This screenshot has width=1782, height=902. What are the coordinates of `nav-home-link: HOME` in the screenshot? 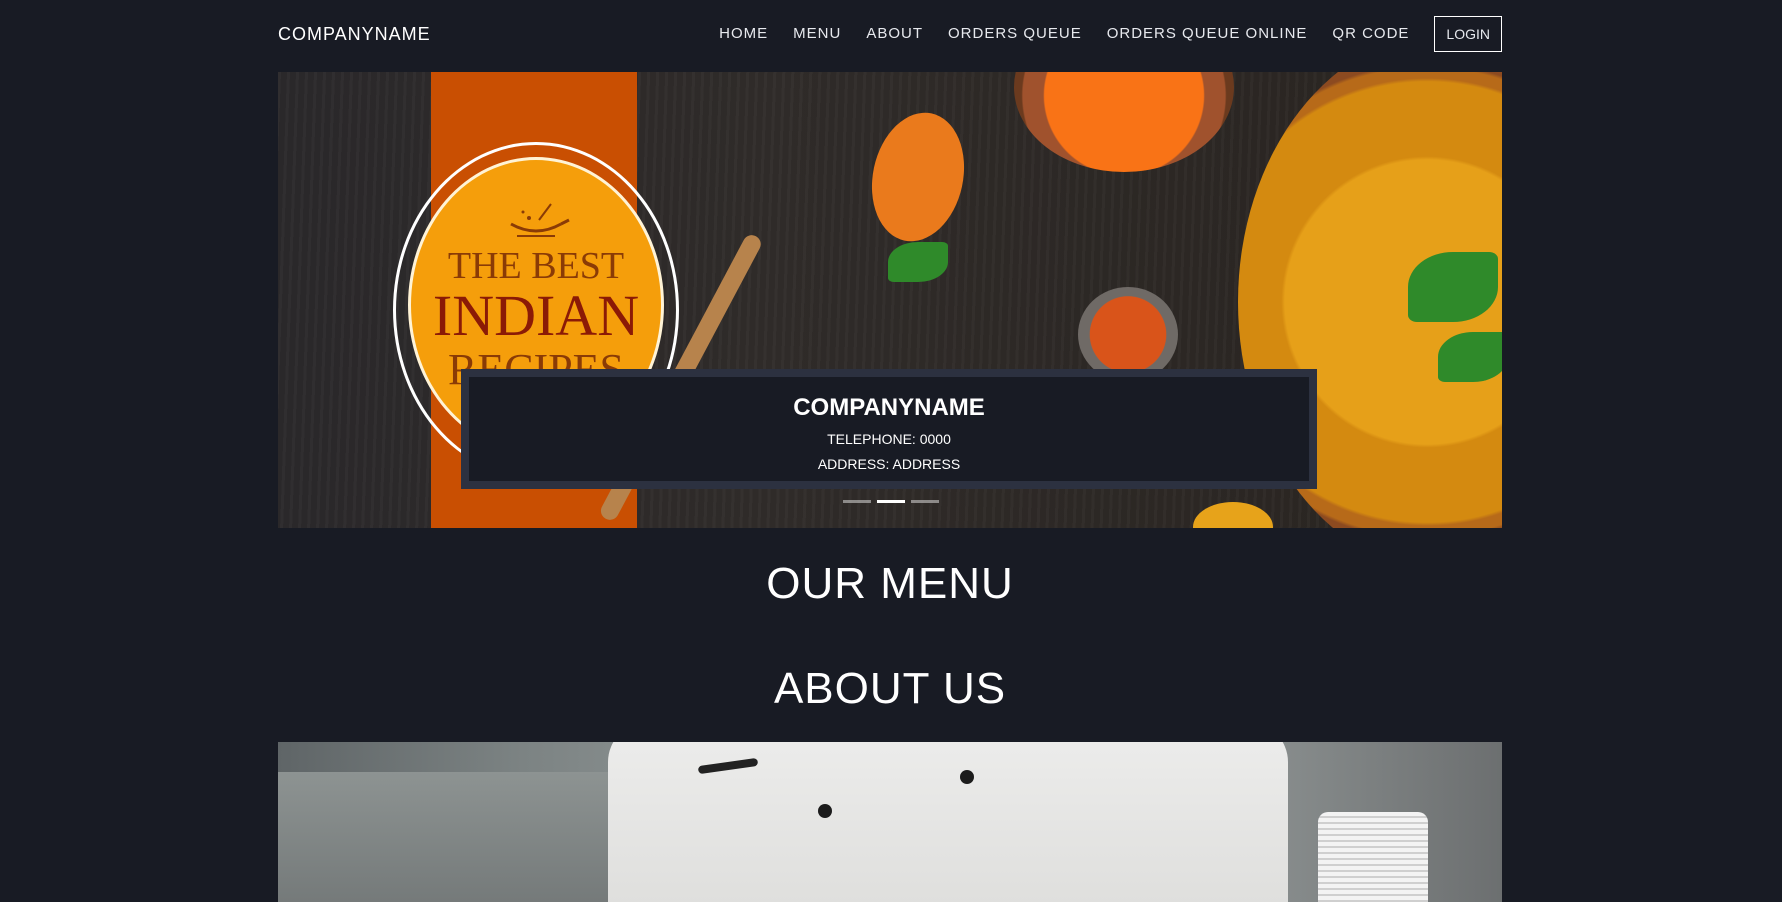 It's located at (743, 34).